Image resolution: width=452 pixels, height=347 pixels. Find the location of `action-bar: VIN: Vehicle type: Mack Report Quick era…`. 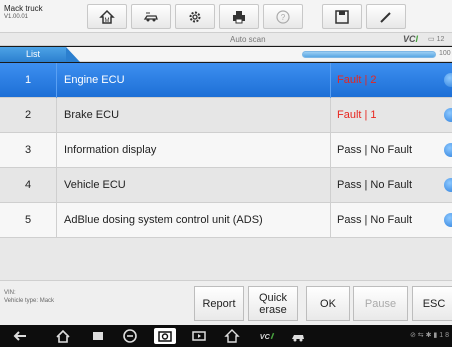

action-bar: VIN: Vehicle type: Mack Report Quick era… is located at coordinates (226, 302).